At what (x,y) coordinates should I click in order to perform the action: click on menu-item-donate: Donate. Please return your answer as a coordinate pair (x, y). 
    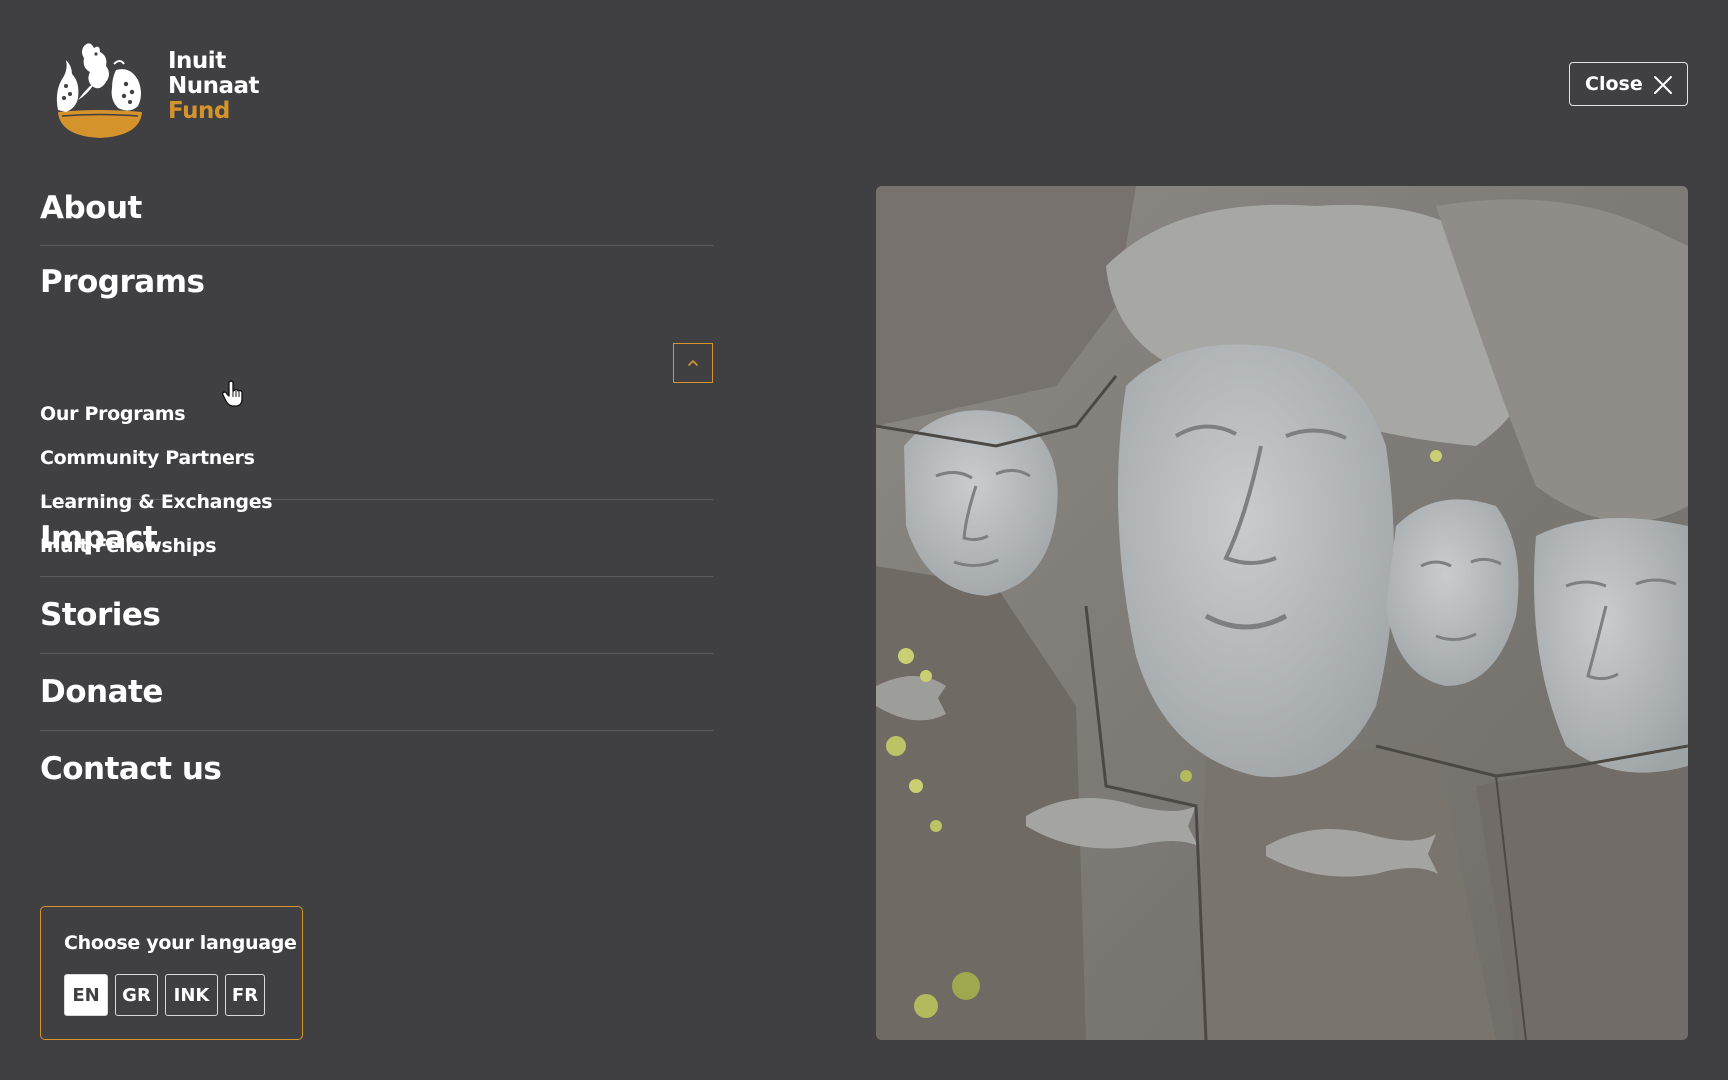
    Looking at the image, I should click on (101, 692).